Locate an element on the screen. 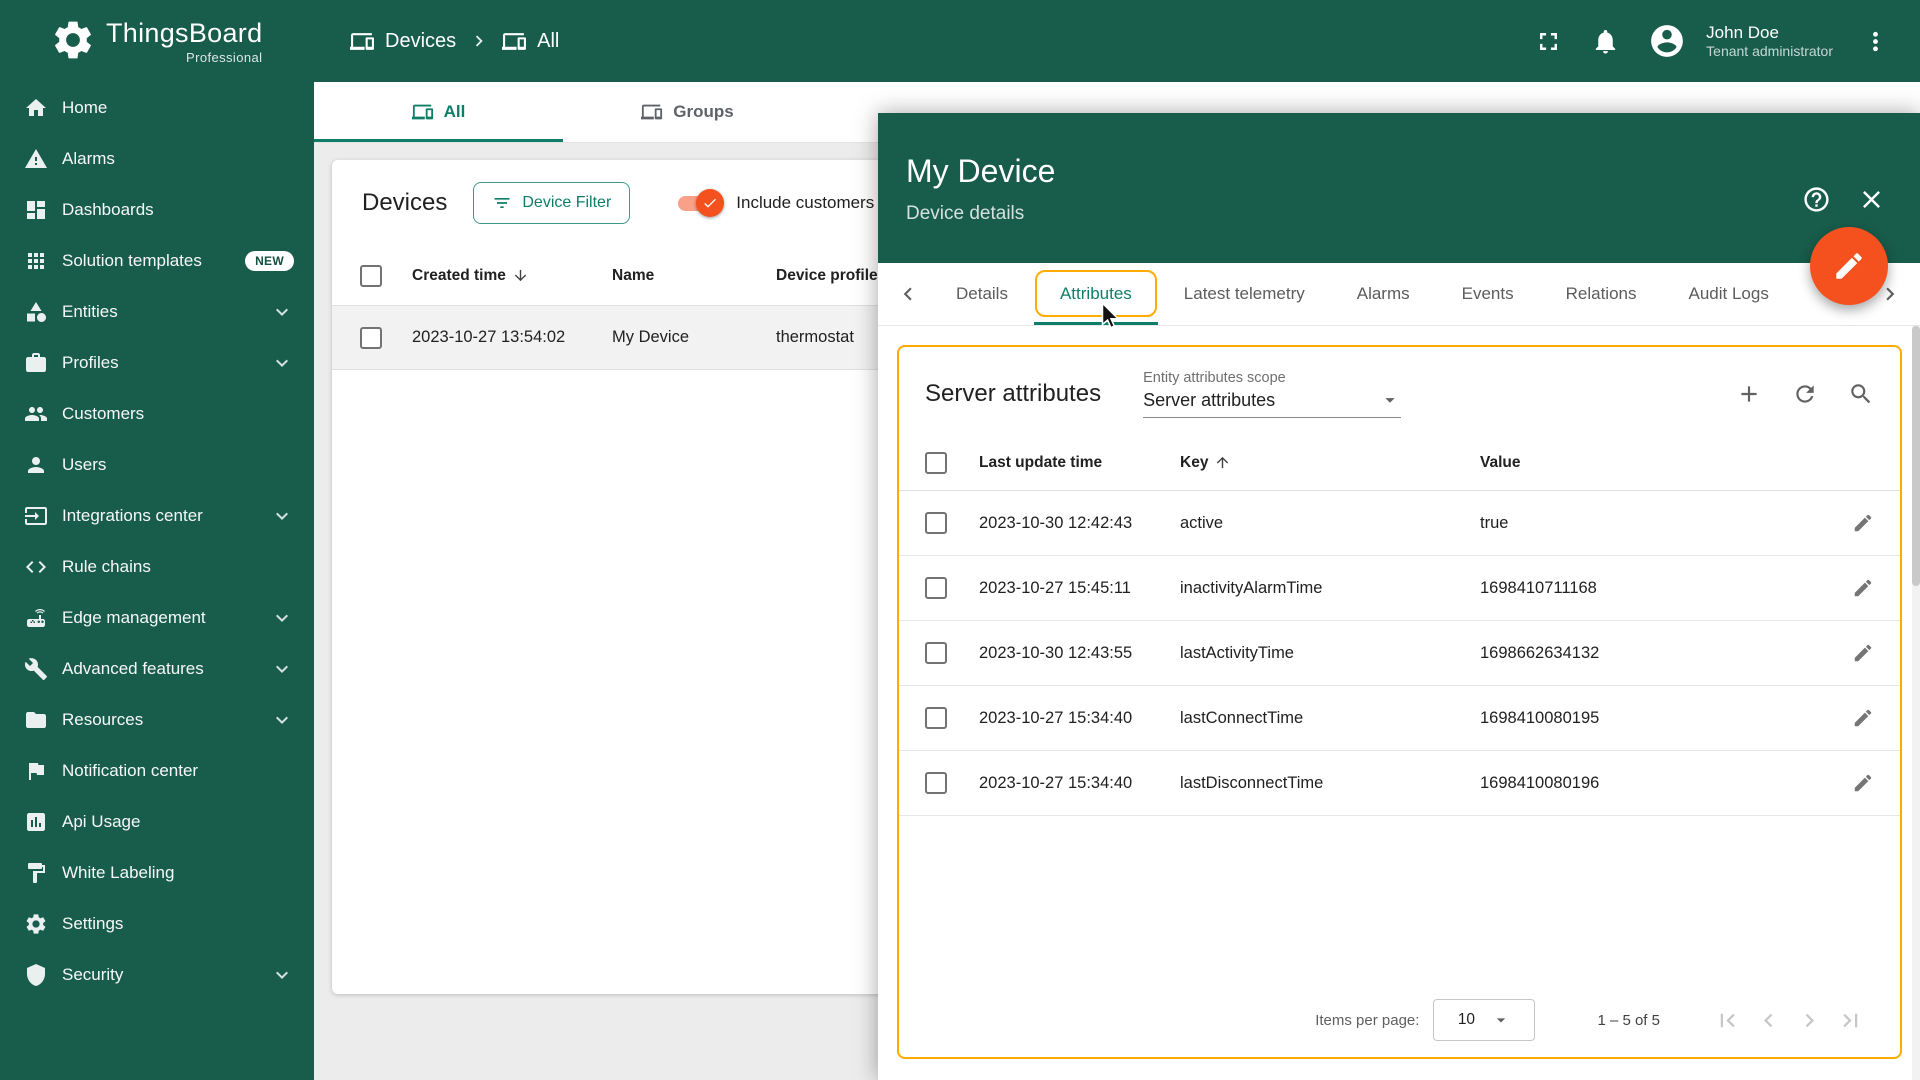 The width and height of the screenshot is (1920, 1080). sidebar-item-advanced-features: Advanced features is located at coordinates (157, 668).